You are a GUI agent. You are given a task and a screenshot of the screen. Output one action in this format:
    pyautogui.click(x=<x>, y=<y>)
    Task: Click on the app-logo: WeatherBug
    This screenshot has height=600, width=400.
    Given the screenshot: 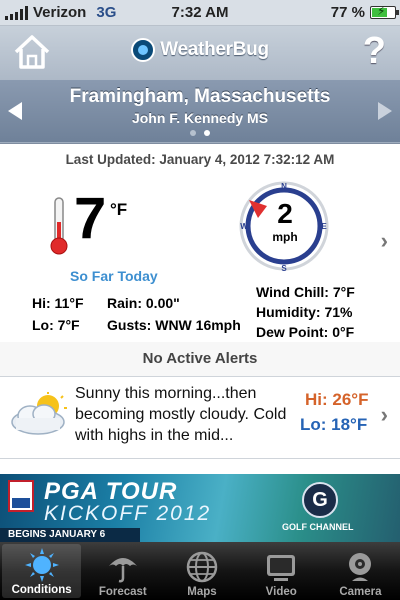 What is the action you would take?
    pyautogui.click(x=200, y=50)
    